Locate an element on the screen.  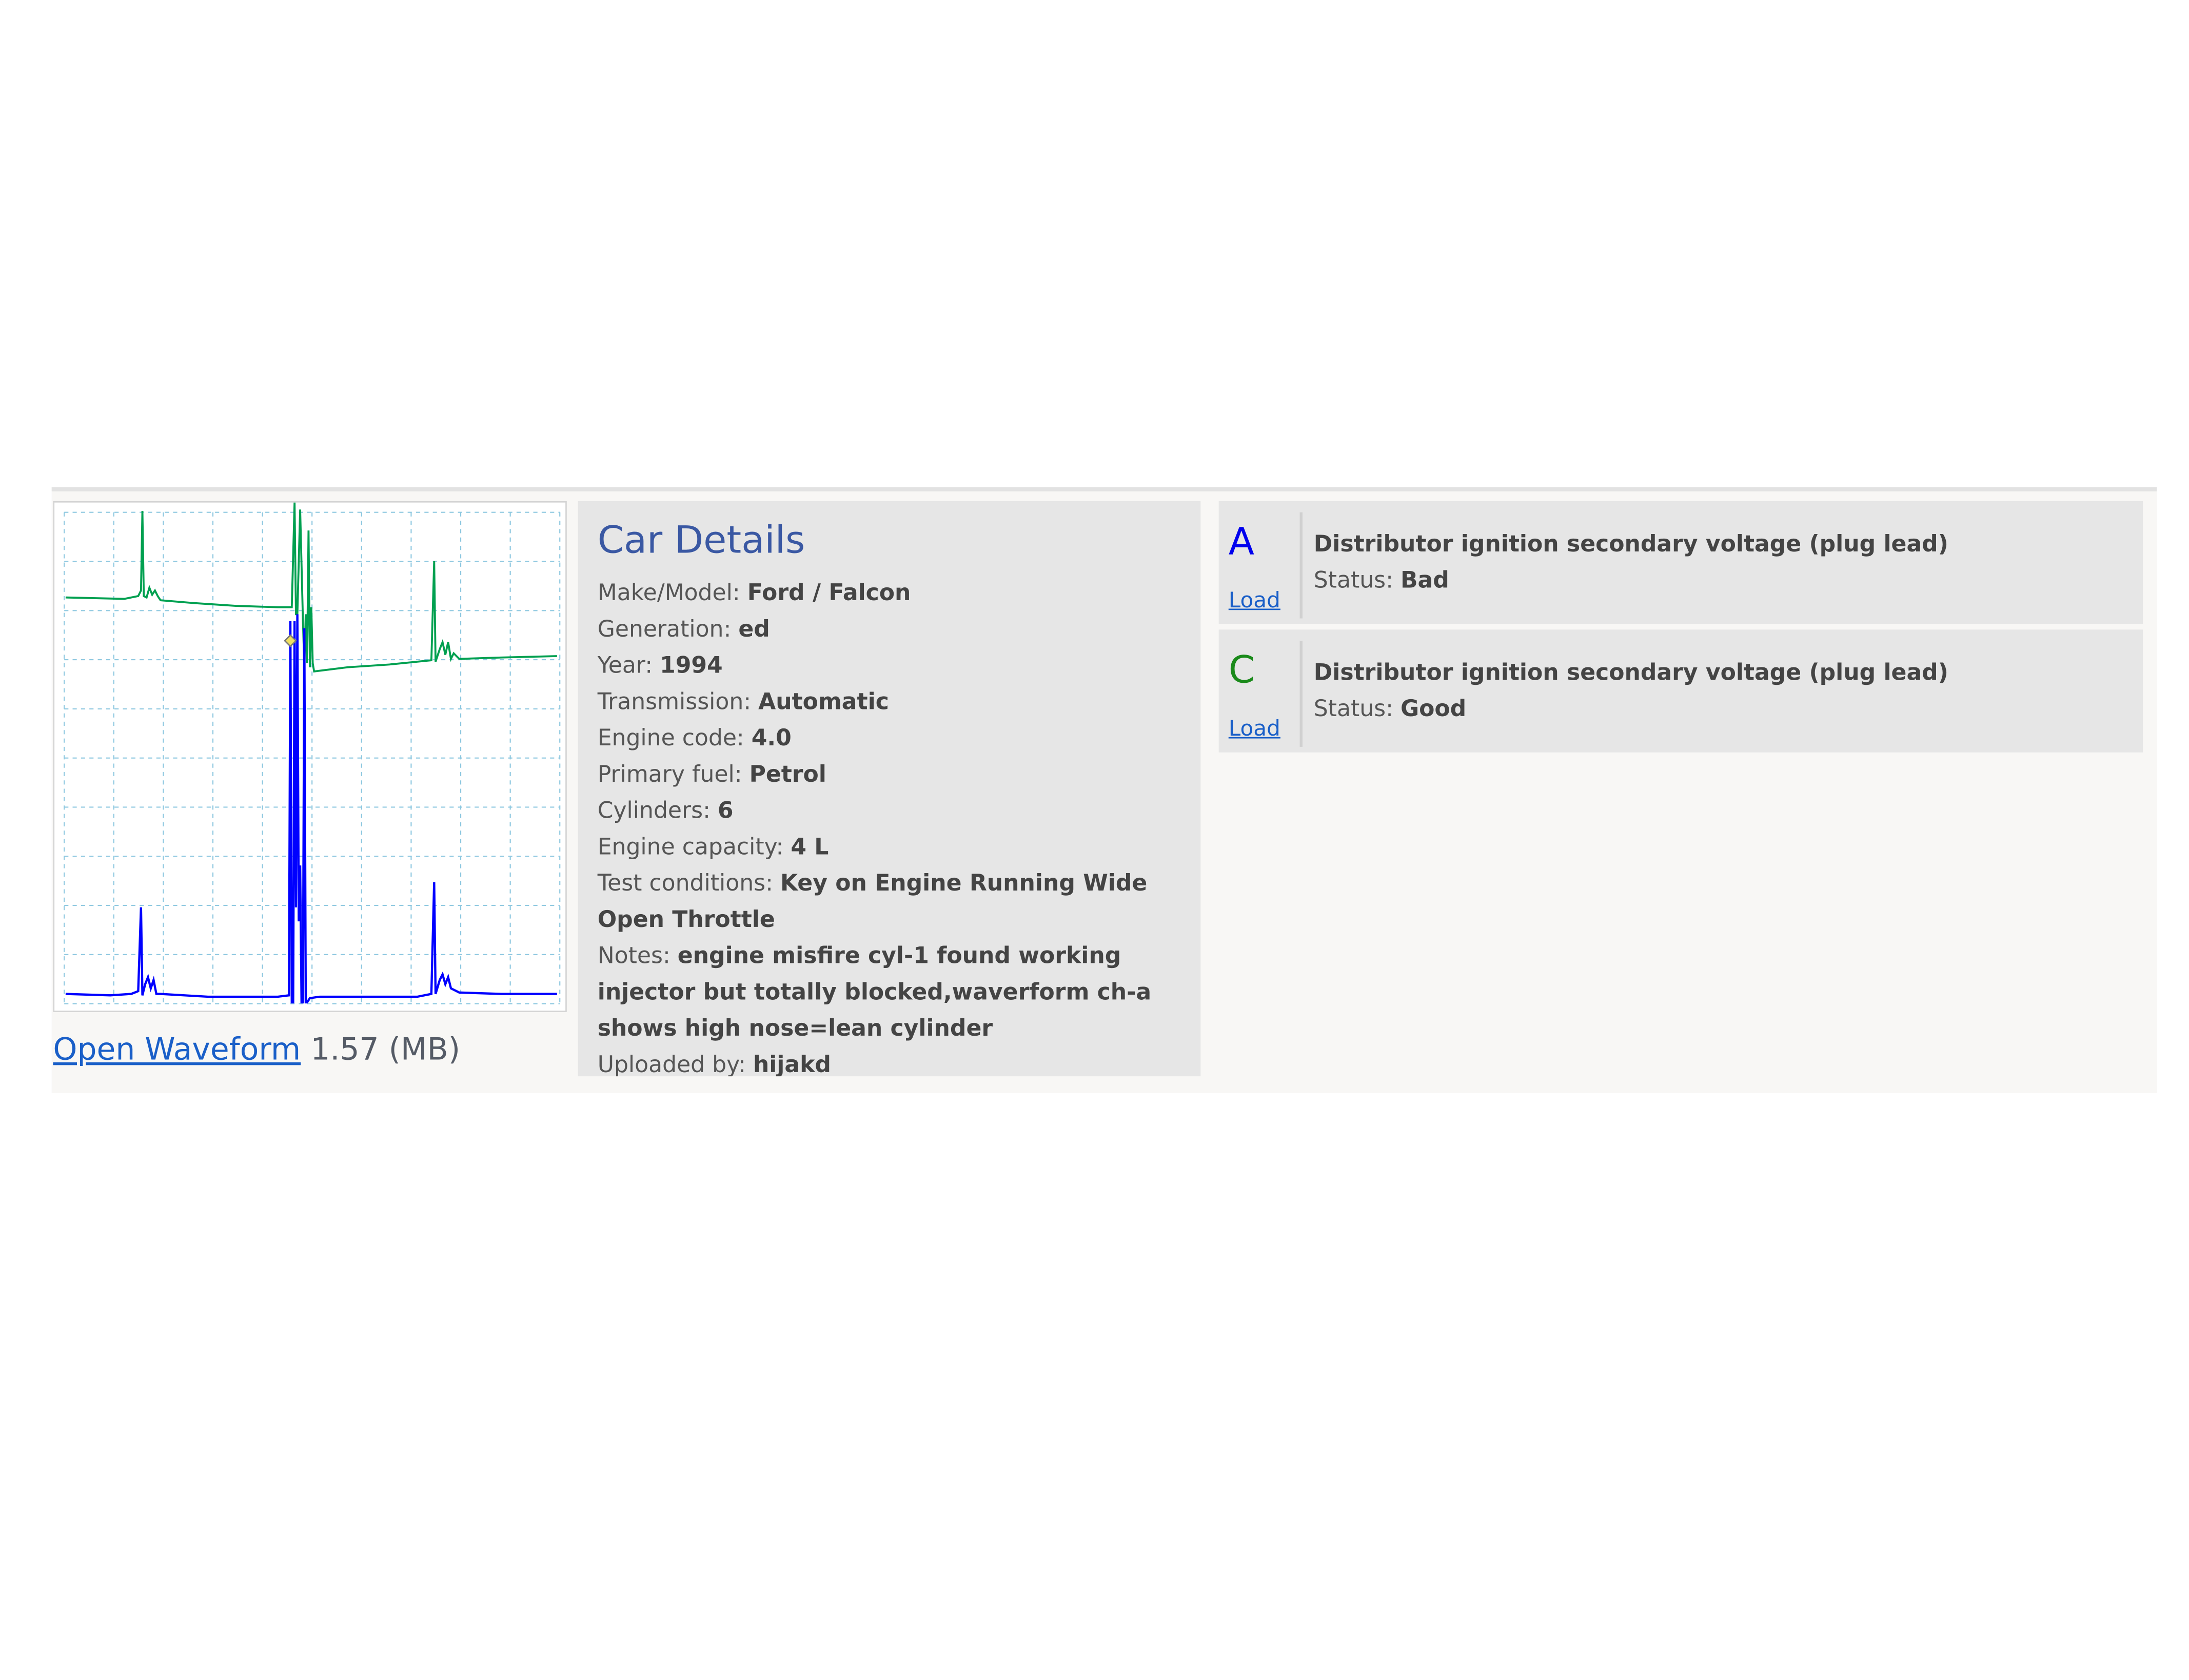
detail-label: Test conditions: is located at coordinates (689, 883).